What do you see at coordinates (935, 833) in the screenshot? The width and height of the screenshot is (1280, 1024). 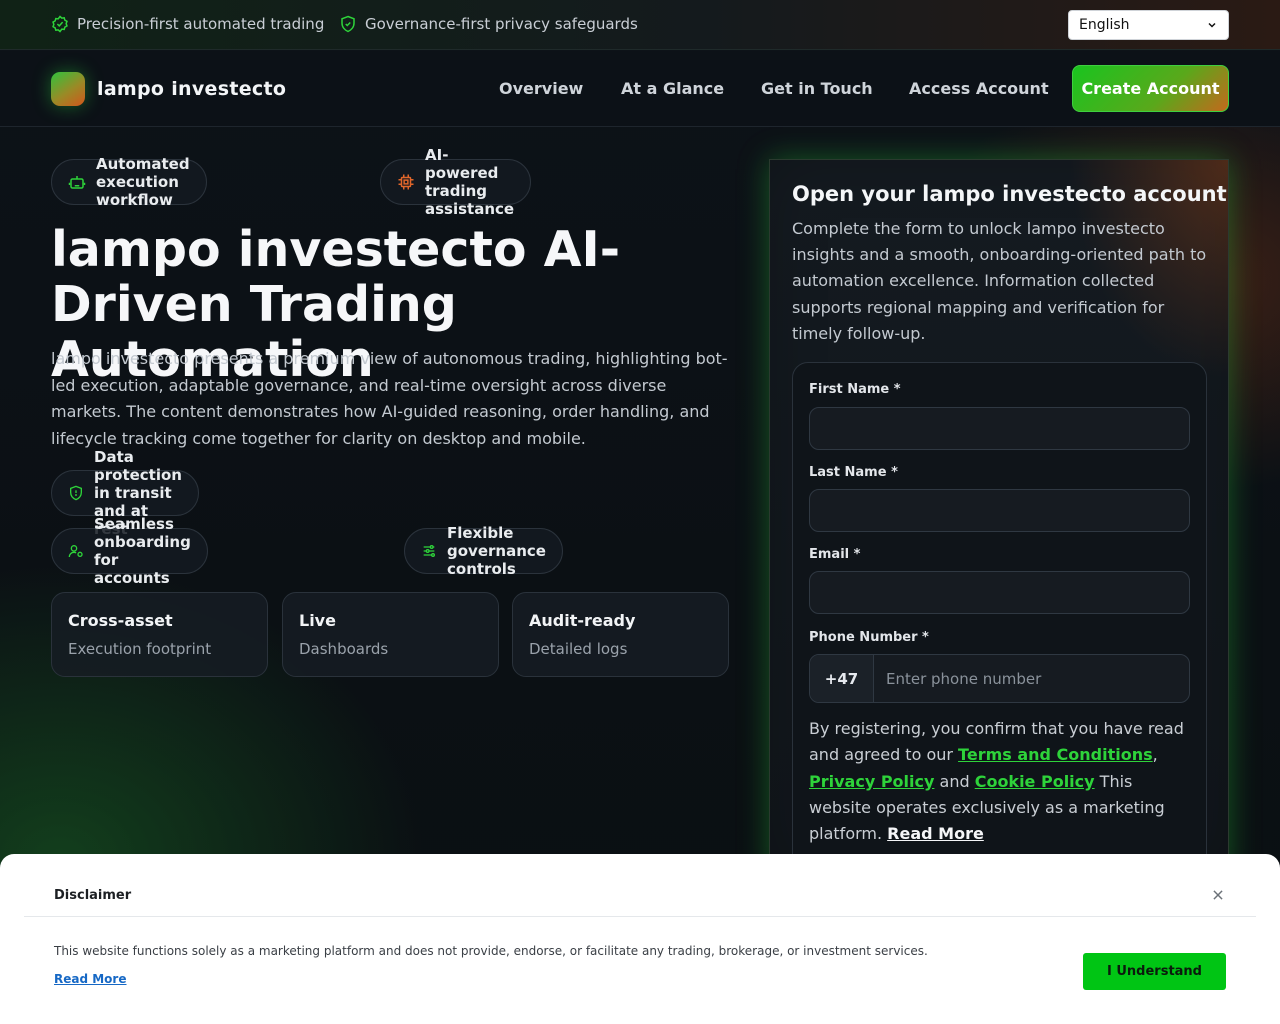 I see `read-more-link: Read More` at bounding box center [935, 833].